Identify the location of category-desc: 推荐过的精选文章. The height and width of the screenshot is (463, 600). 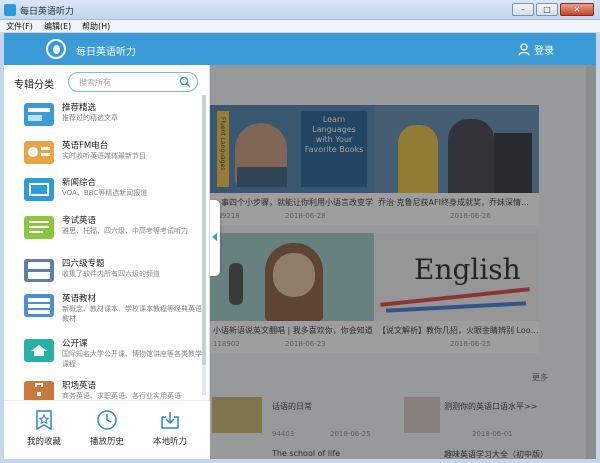
(90, 118).